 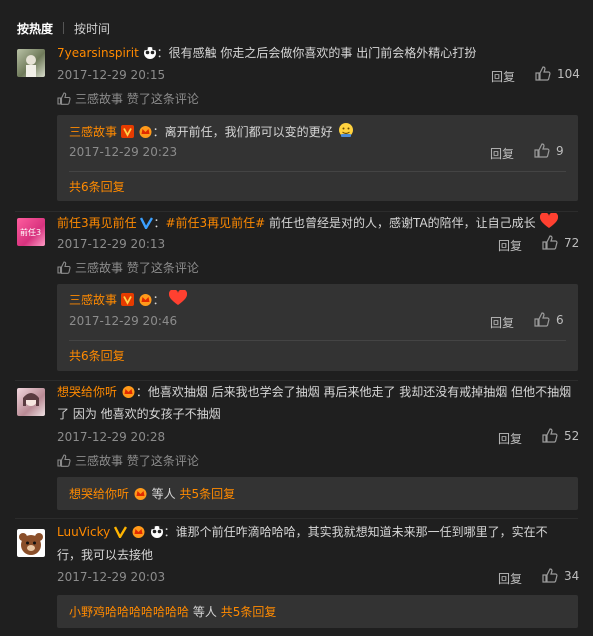 I want to click on comment-text-line-1: ：谁那个前任咋滴哈哈哈，其实我就想知道未来那一任到哪里了，实在不, so click(x=355, y=532).